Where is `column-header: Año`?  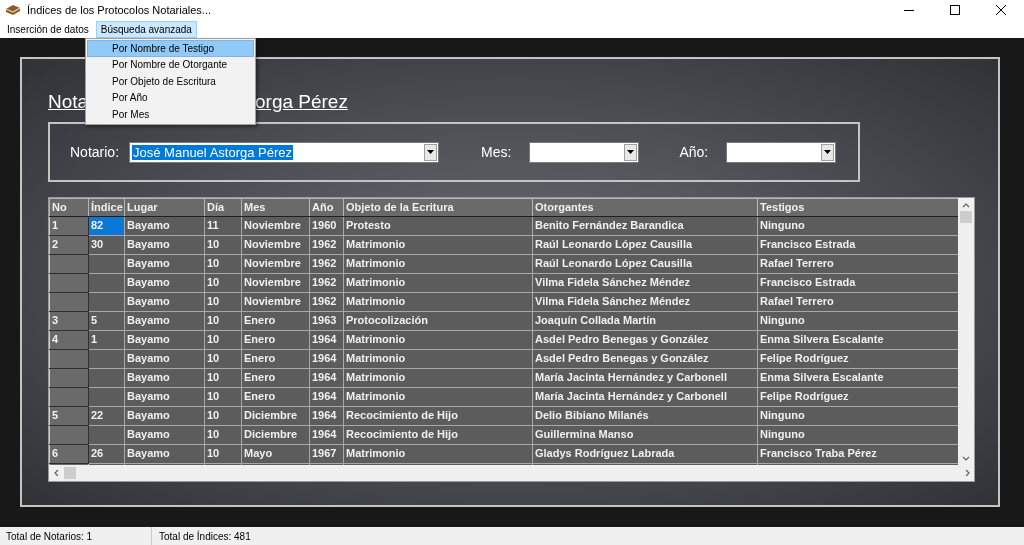
column-header: Año is located at coordinates (326, 207).